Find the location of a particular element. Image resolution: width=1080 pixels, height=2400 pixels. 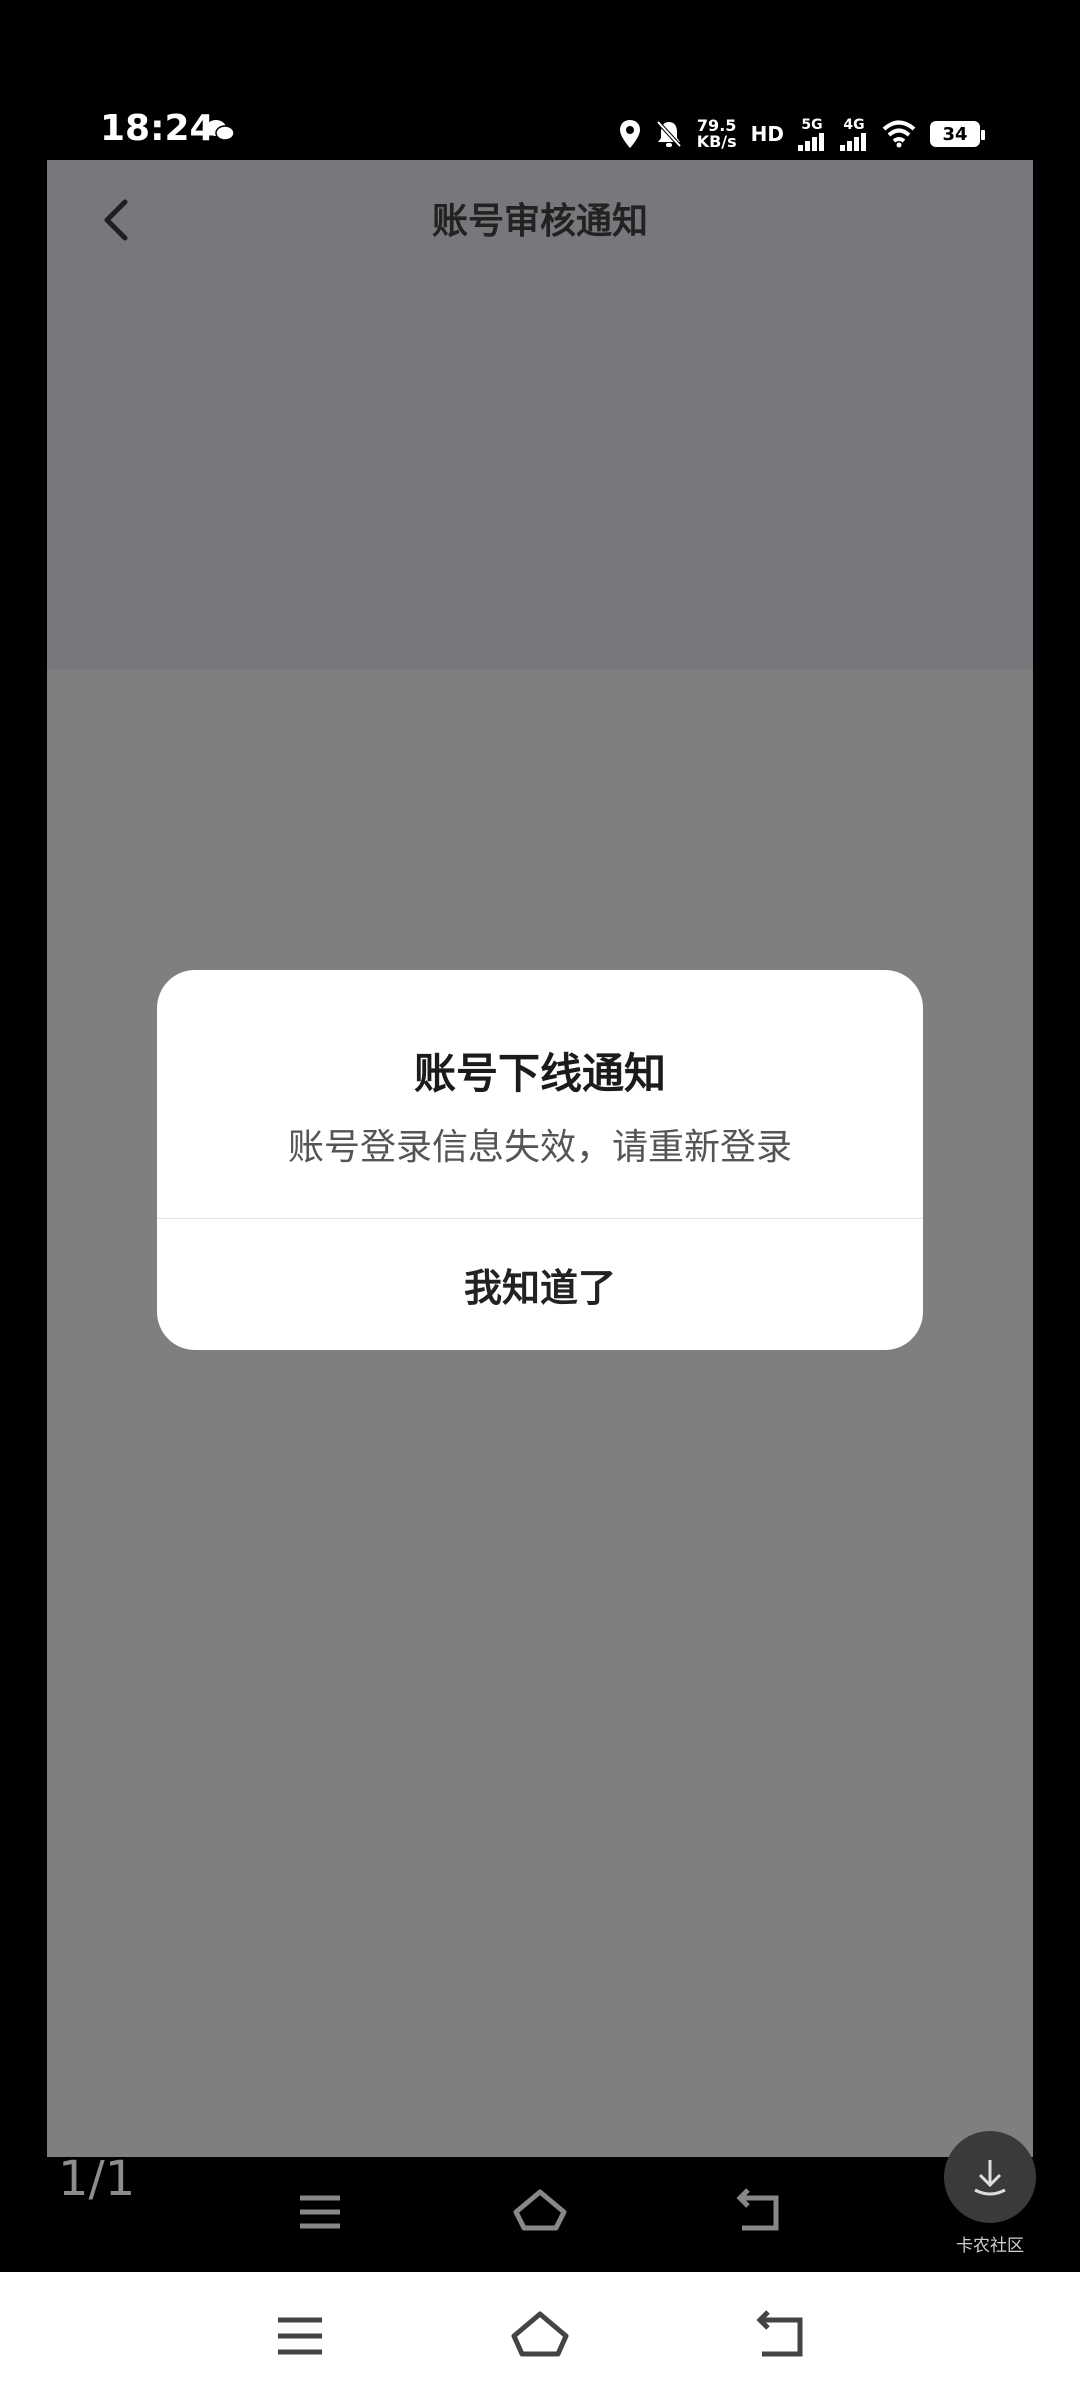

viewer-nav-bar: 1/1 卡农社区 is located at coordinates (540, 2201).